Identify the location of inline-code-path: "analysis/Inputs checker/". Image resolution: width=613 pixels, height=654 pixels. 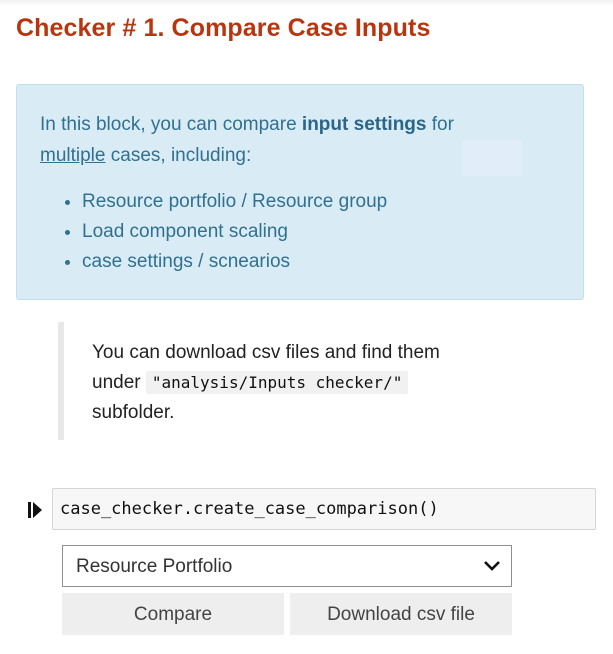
(277, 382).